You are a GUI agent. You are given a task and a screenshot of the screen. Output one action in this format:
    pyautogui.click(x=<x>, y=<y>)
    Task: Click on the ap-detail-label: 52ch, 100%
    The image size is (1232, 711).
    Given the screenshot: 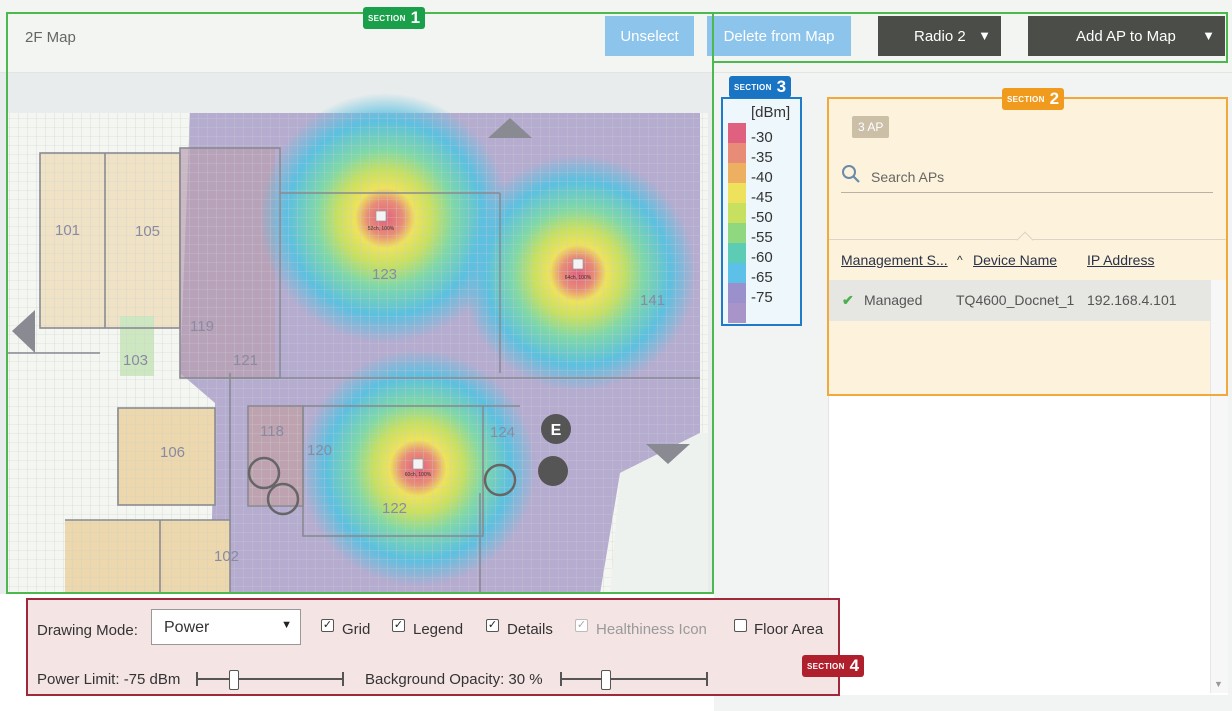 What is the action you would take?
    pyautogui.click(x=381, y=229)
    